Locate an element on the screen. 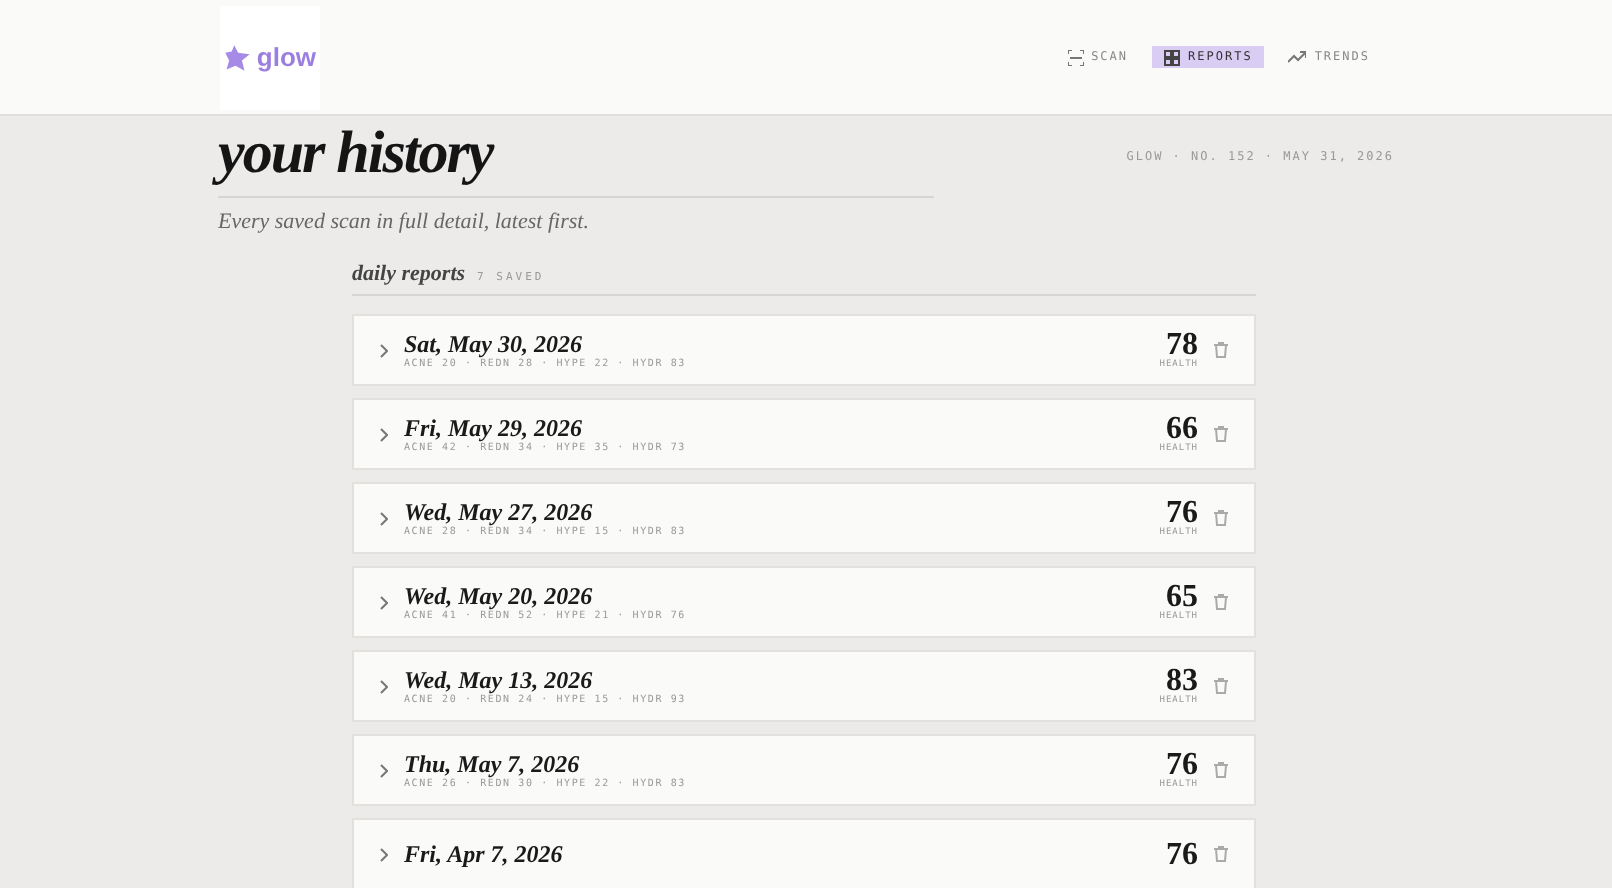 Image resolution: width=1612 pixels, height=888 pixels. trend-icon is located at coordinates (1297, 57).